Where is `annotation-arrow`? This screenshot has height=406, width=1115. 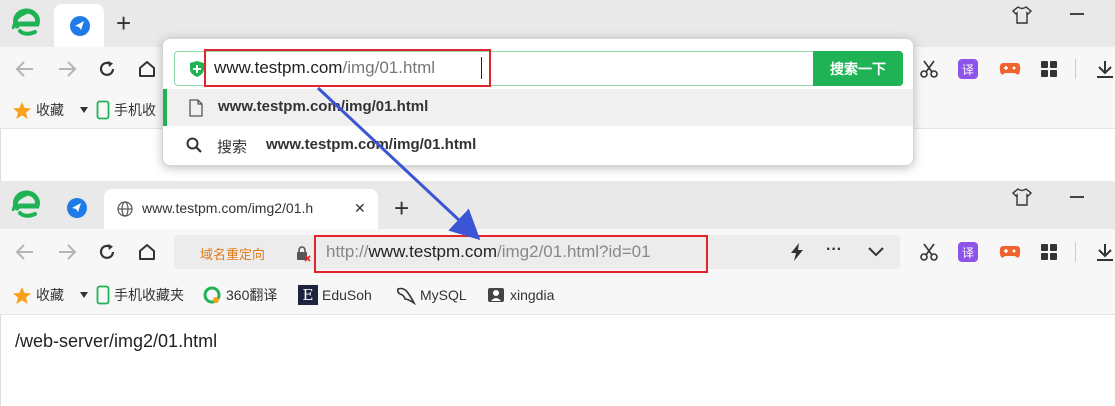
annotation-arrow is located at coordinates (398, 163).